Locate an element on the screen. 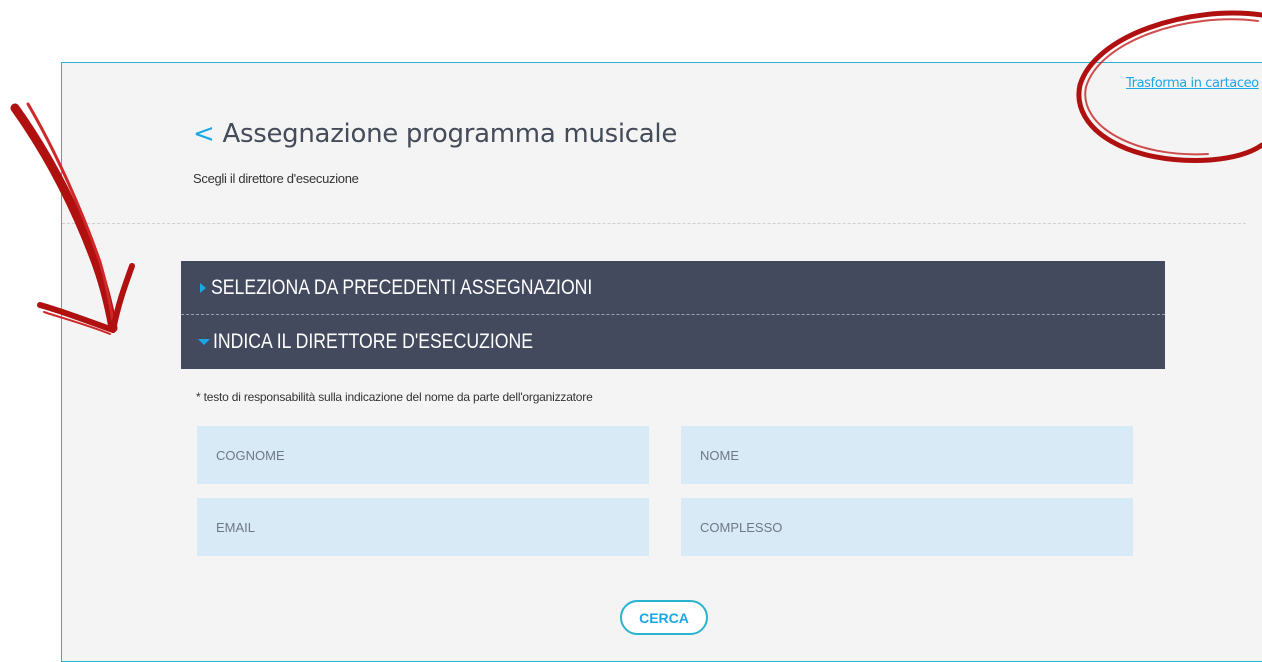 Image resolution: width=1262 pixels, height=662 pixels. caret-right-icon is located at coordinates (203, 287).